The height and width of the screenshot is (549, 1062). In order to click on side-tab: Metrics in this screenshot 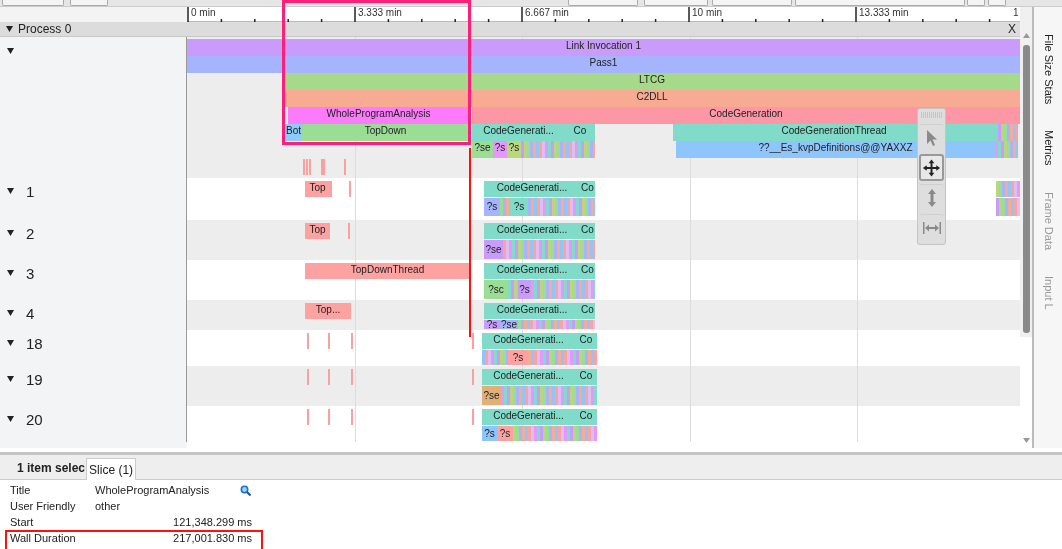, I will do `click(1048, 148)`.